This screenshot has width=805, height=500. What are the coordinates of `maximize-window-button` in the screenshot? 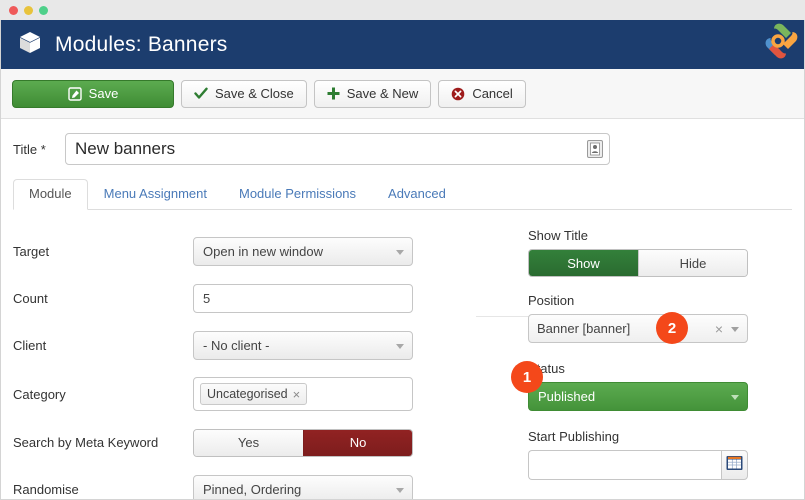 It's located at (43, 10).